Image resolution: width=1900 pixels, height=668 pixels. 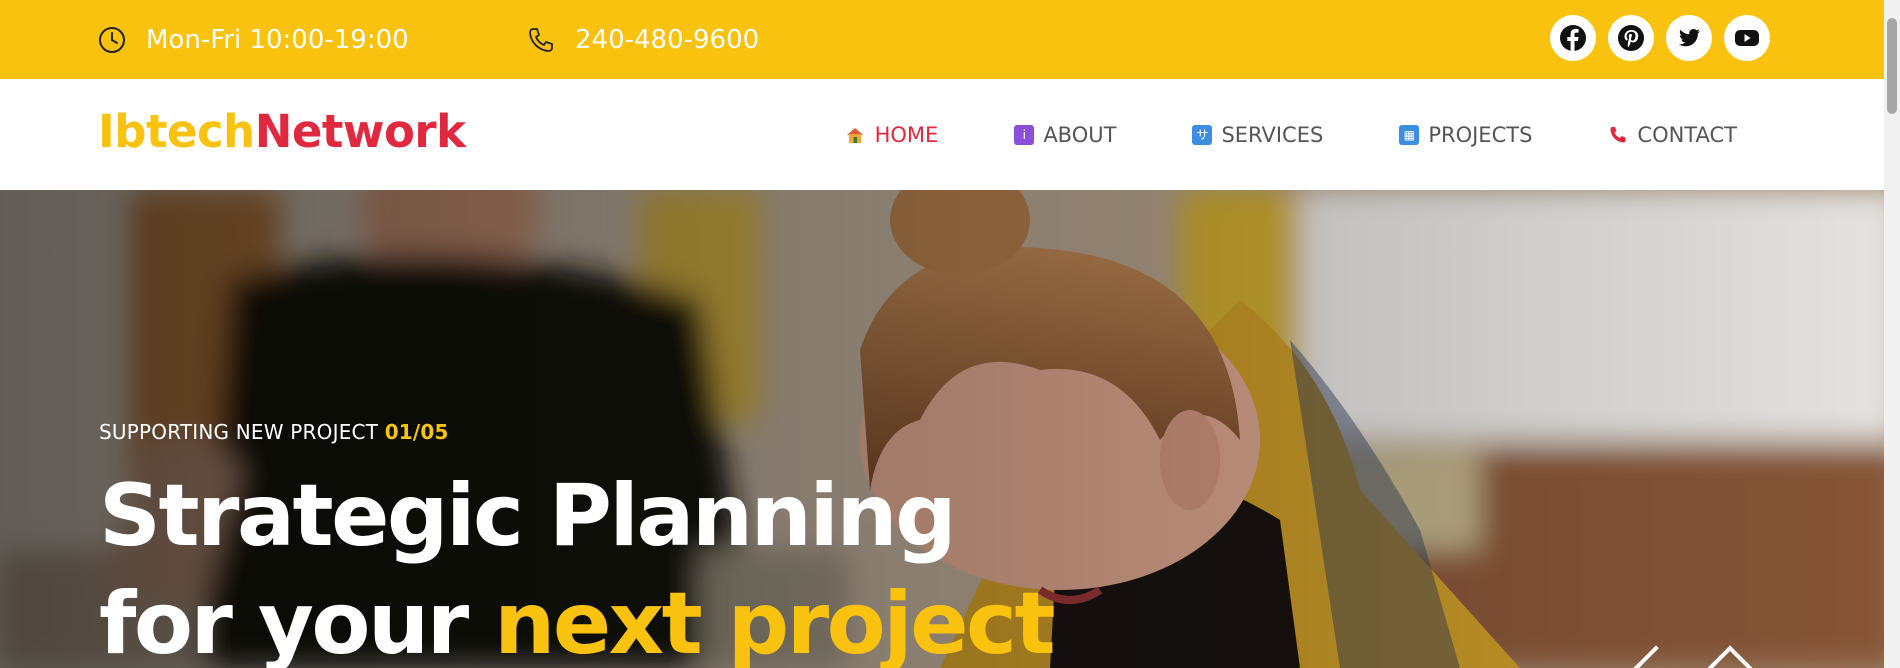 I want to click on nav-services: サ SERVICES, so click(x=1257, y=135).